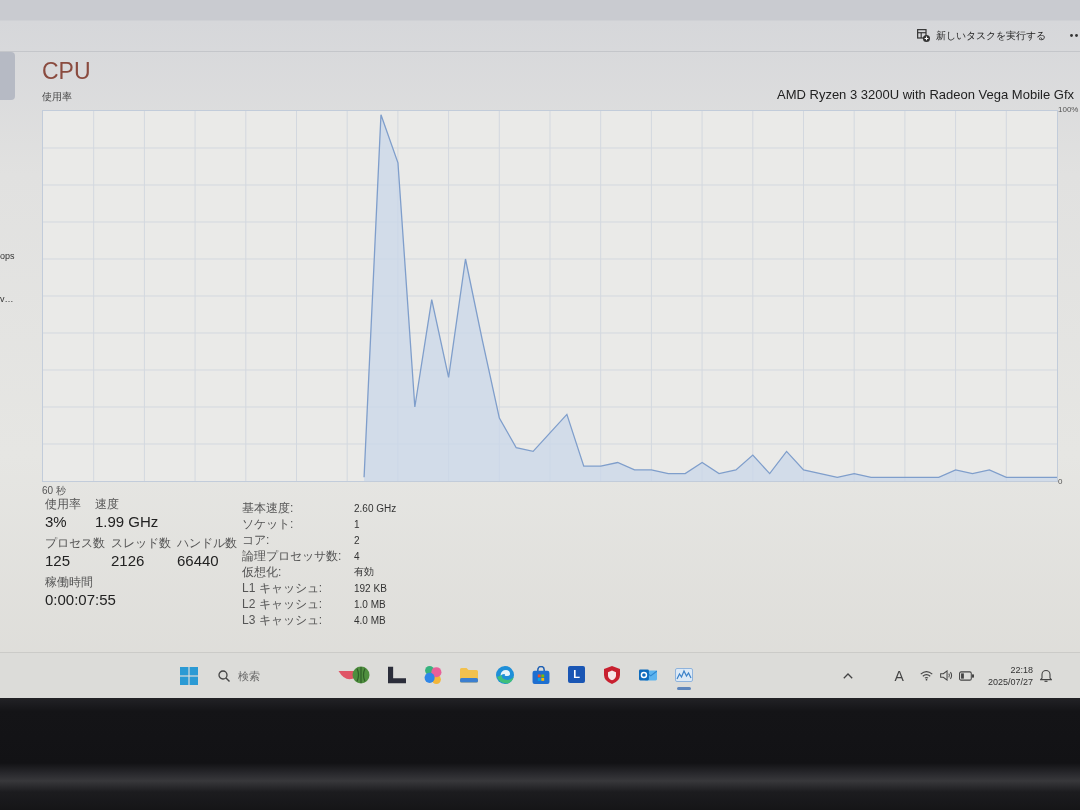 The height and width of the screenshot is (810, 1080). What do you see at coordinates (69, 582) in the screenshot?
I see `stat-label: 稼働時間` at bounding box center [69, 582].